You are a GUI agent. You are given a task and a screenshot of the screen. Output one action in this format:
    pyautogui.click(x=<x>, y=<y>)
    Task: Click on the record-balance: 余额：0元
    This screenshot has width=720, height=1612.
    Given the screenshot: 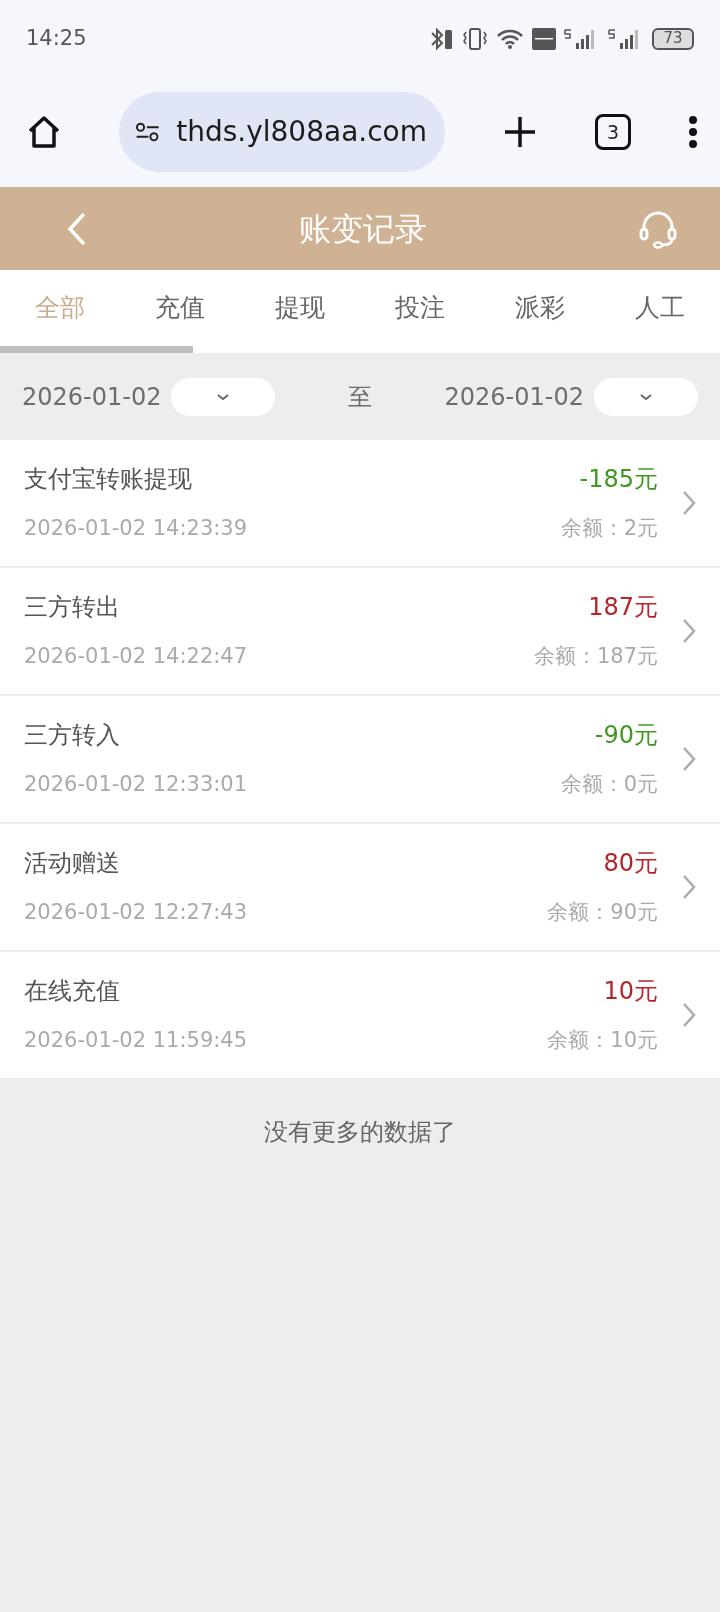 What is the action you would take?
    pyautogui.click(x=609, y=785)
    